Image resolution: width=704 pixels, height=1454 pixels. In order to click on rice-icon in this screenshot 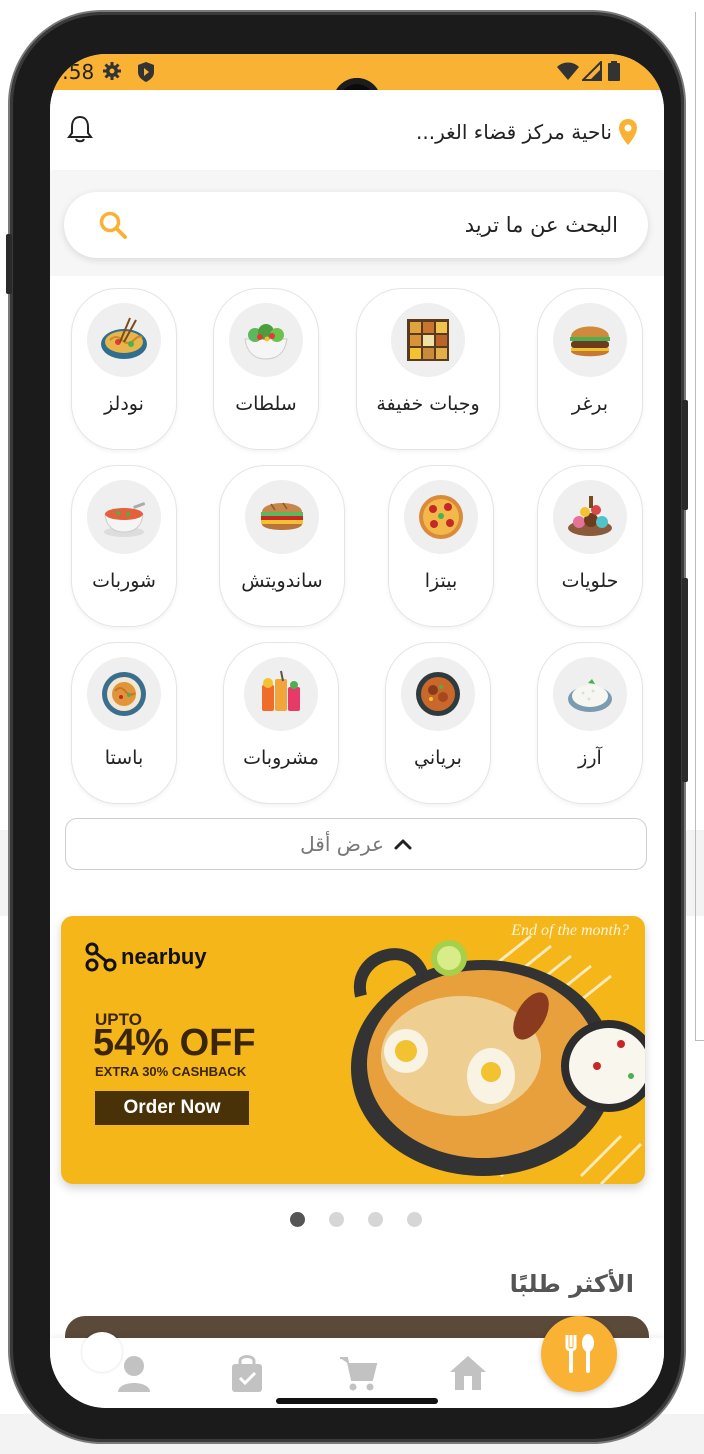, I will do `click(590, 694)`.